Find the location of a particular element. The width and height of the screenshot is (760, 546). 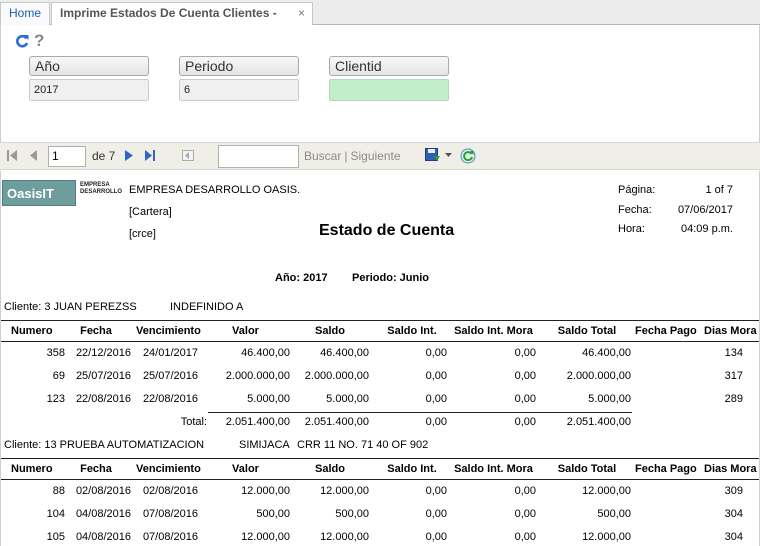

help-icon: ? is located at coordinates (39, 40).